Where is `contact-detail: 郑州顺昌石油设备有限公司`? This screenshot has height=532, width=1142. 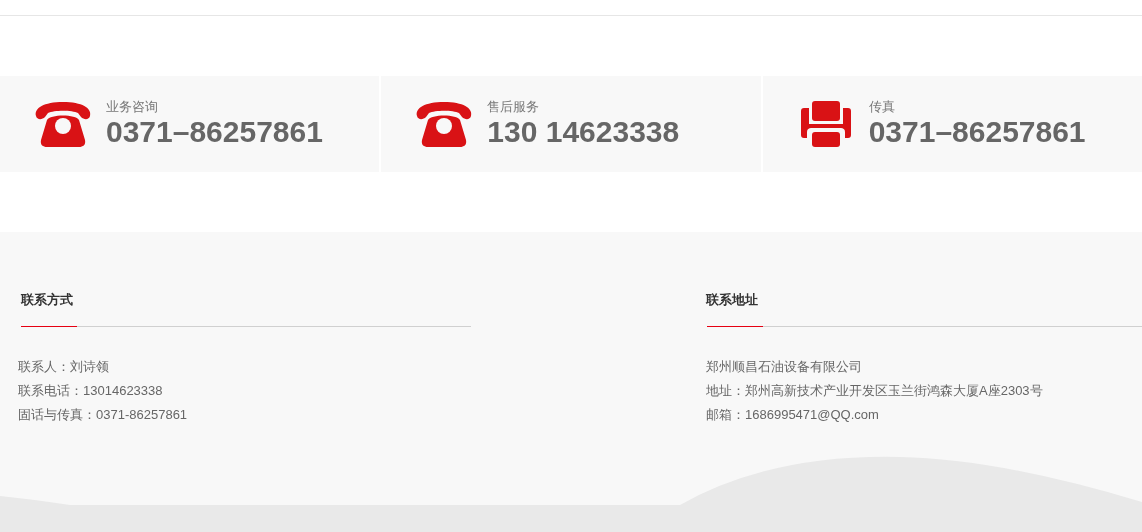
contact-detail: 郑州顺昌石油设备有限公司 is located at coordinates (784, 367).